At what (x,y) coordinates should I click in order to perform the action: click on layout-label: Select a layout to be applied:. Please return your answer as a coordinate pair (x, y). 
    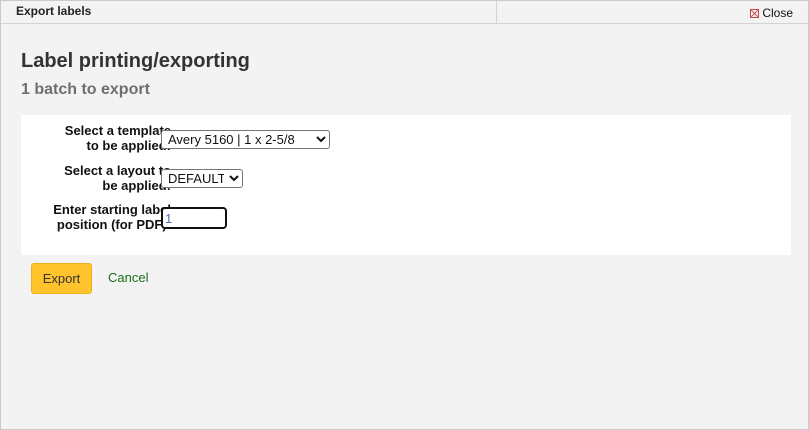
    Looking at the image, I should click on (101, 178).